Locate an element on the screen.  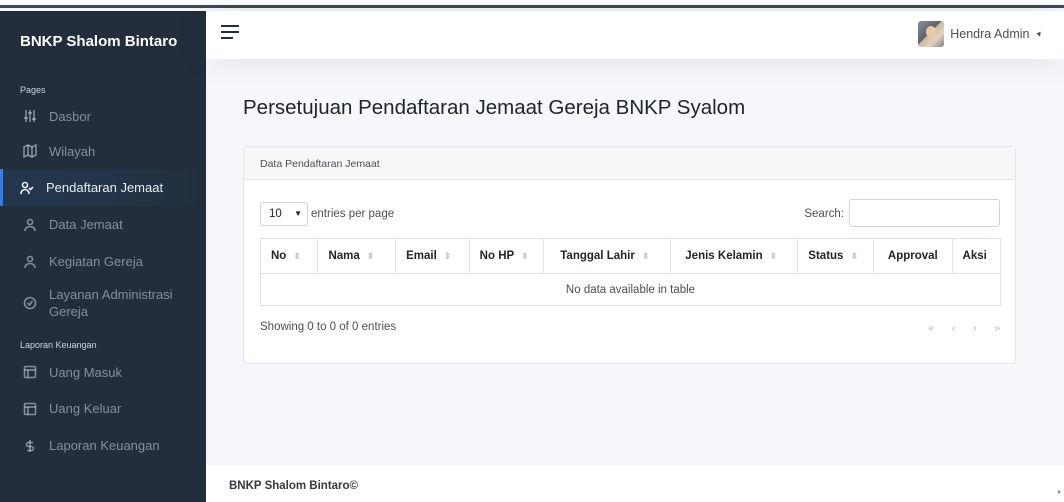
sidebar-item-laporan-keuangan: Laporan Keuangan is located at coordinates (103, 445).